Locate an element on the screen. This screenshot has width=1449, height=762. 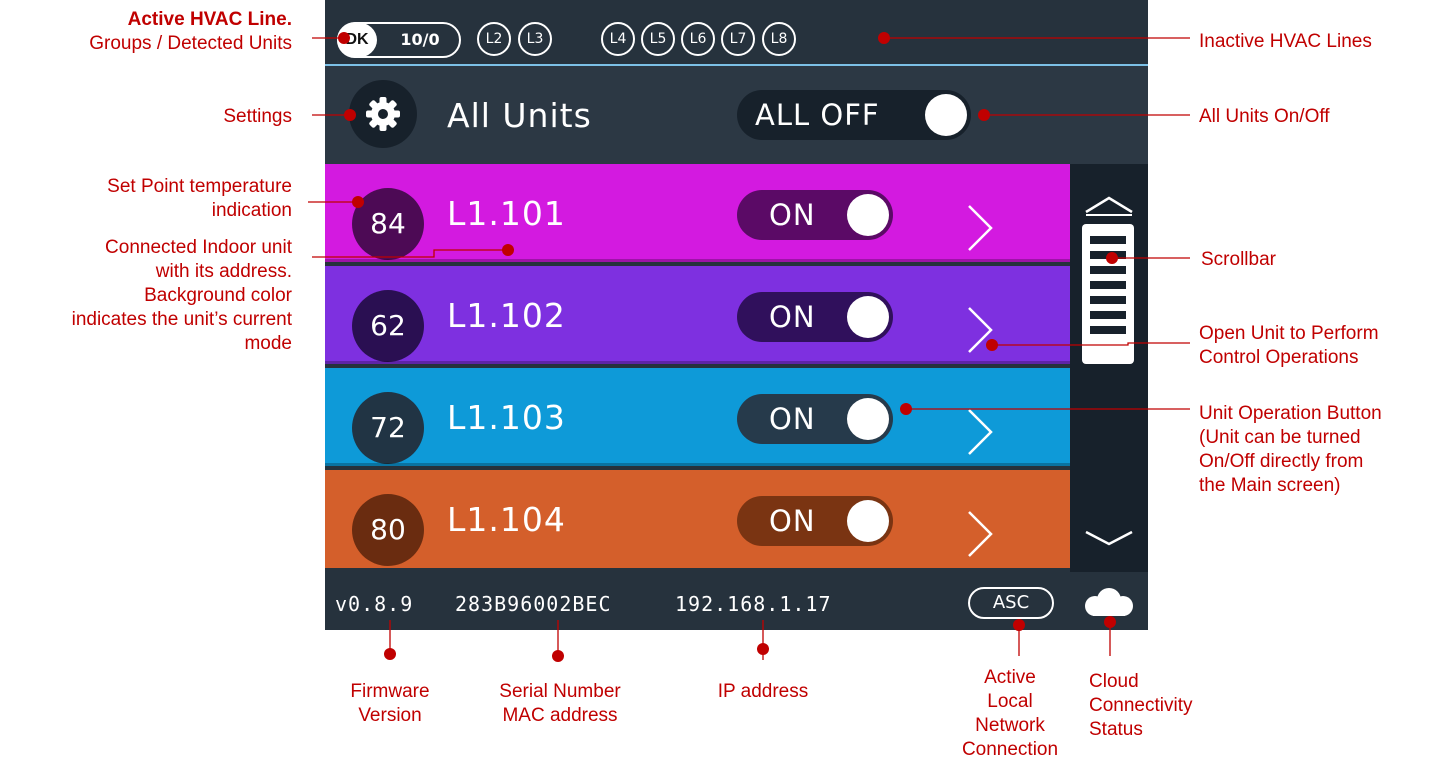
annotation-line: the Main screen) is located at coordinates (1270, 485).